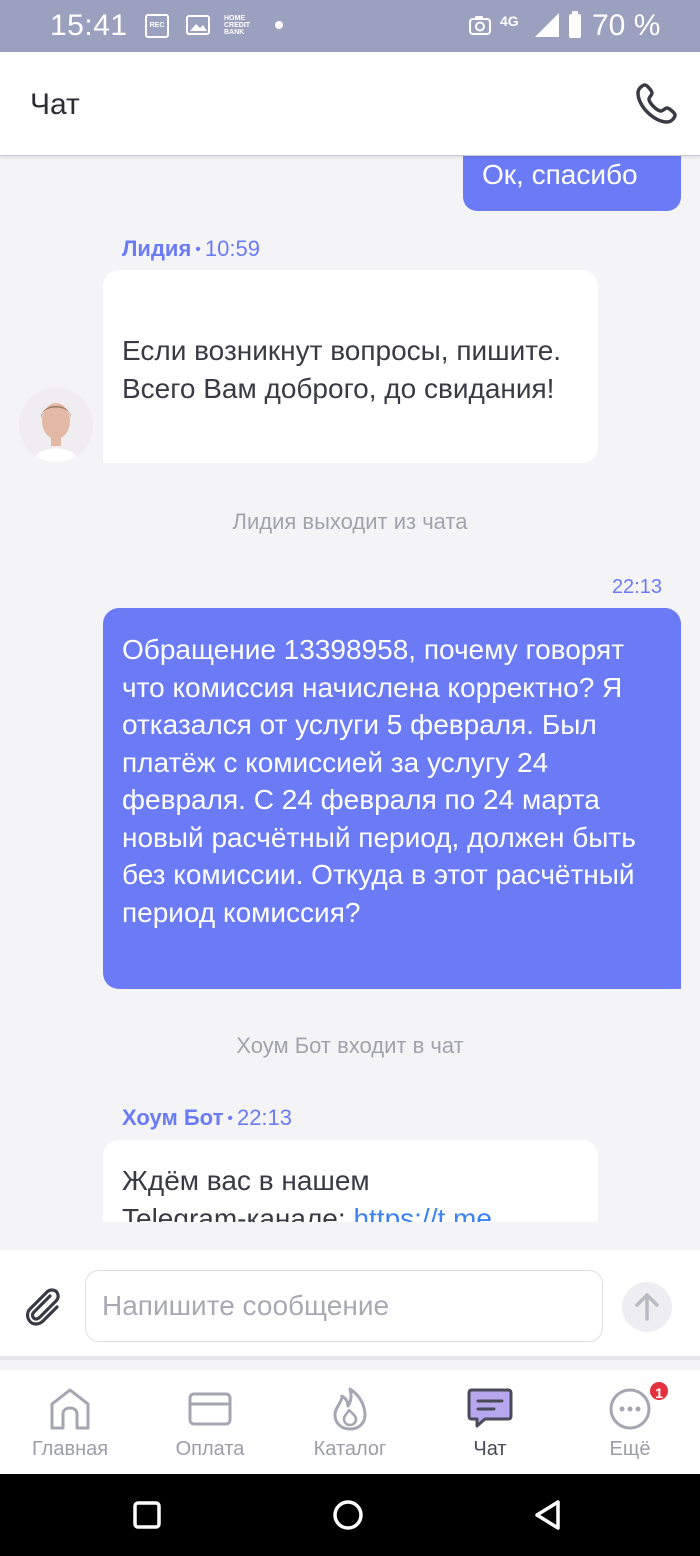  I want to click on message-input, so click(344, 1306).